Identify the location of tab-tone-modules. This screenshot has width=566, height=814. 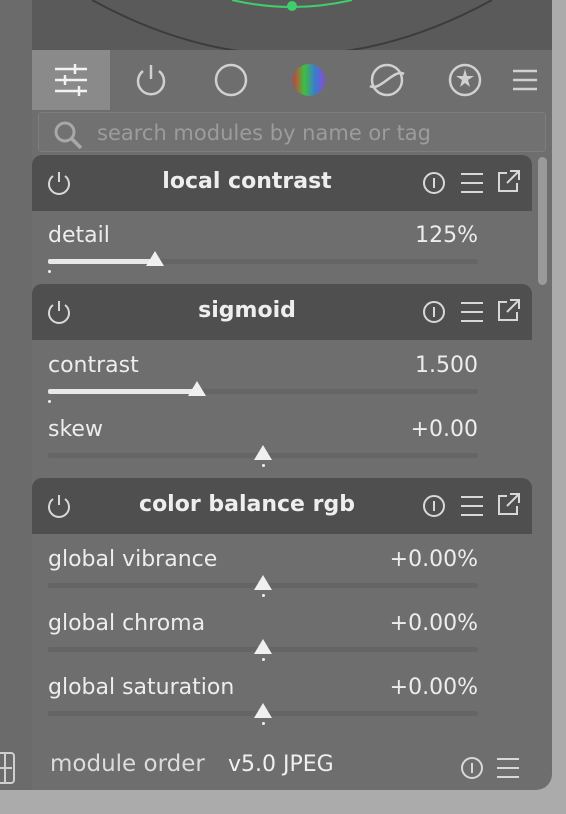
(231, 80).